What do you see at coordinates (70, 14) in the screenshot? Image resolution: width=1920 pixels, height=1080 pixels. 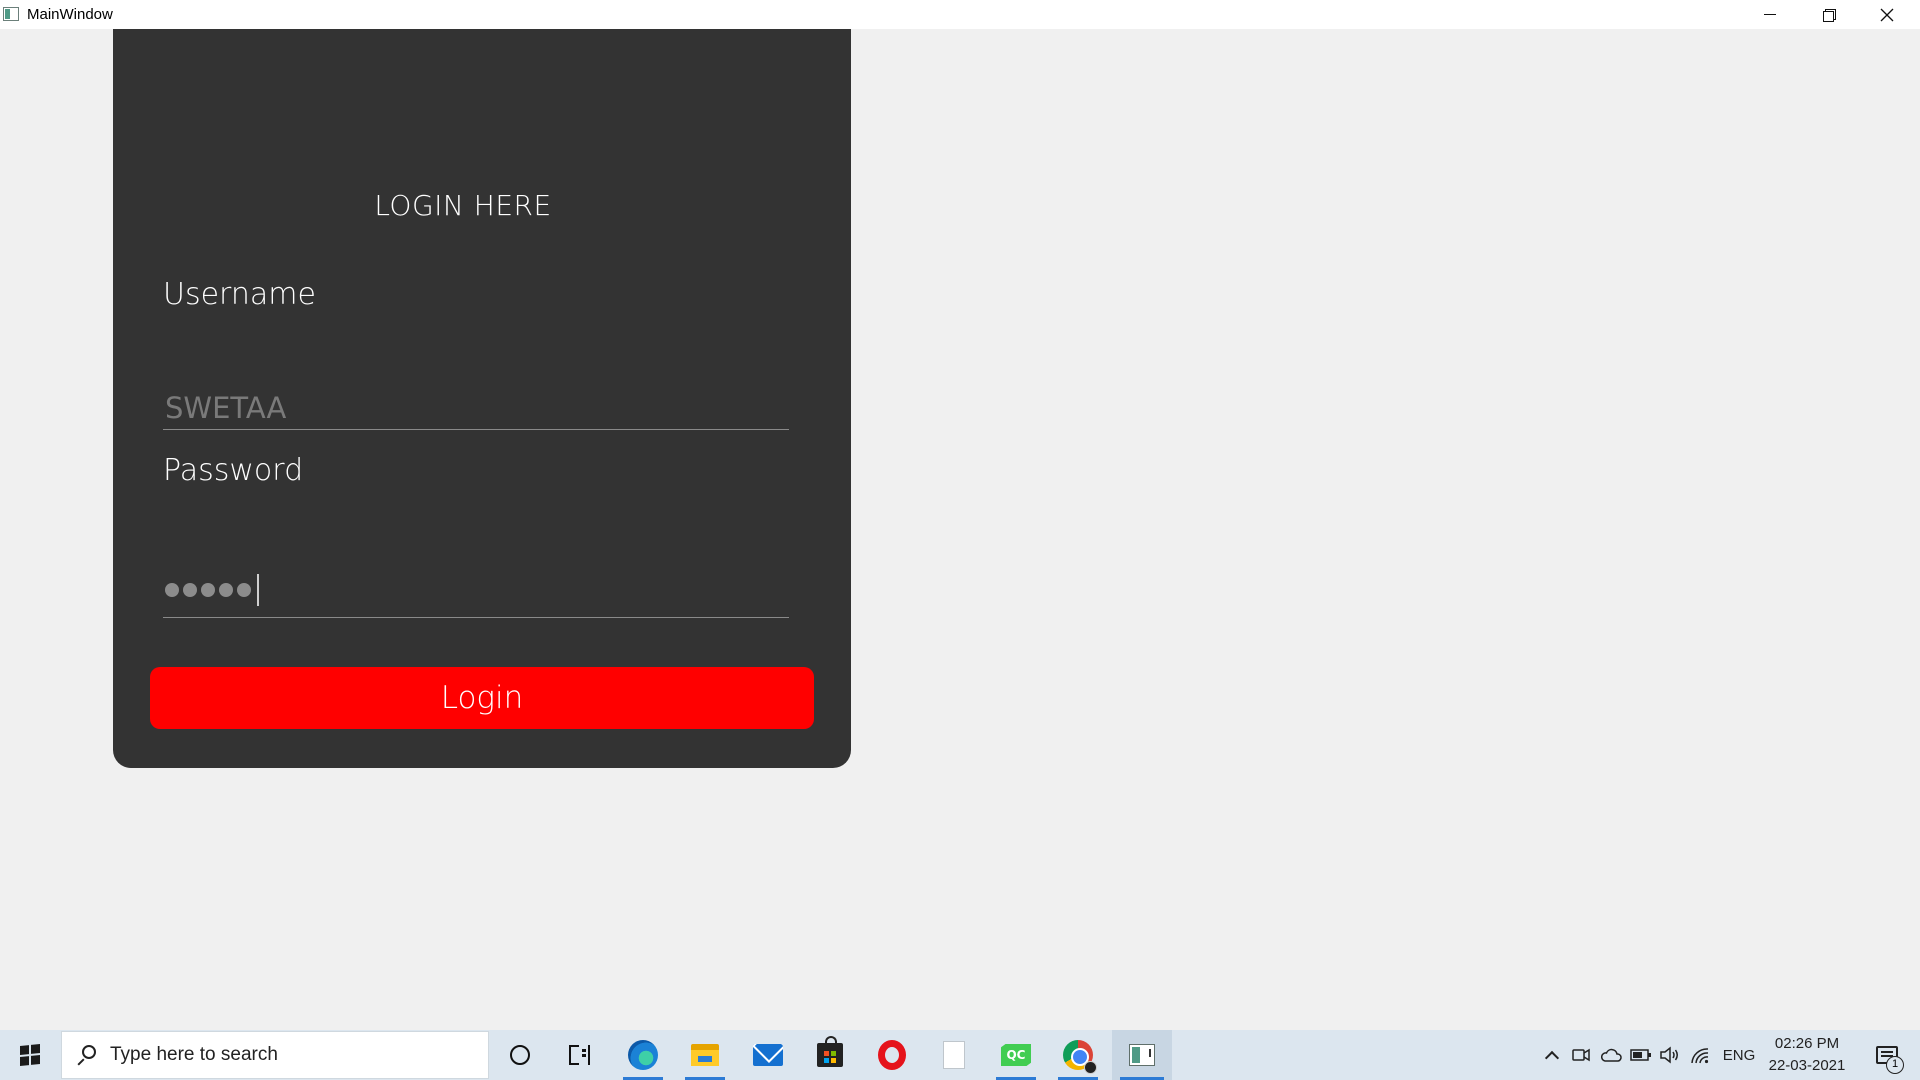 I see `window-title: MainWindow` at bounding box center [70, 14].